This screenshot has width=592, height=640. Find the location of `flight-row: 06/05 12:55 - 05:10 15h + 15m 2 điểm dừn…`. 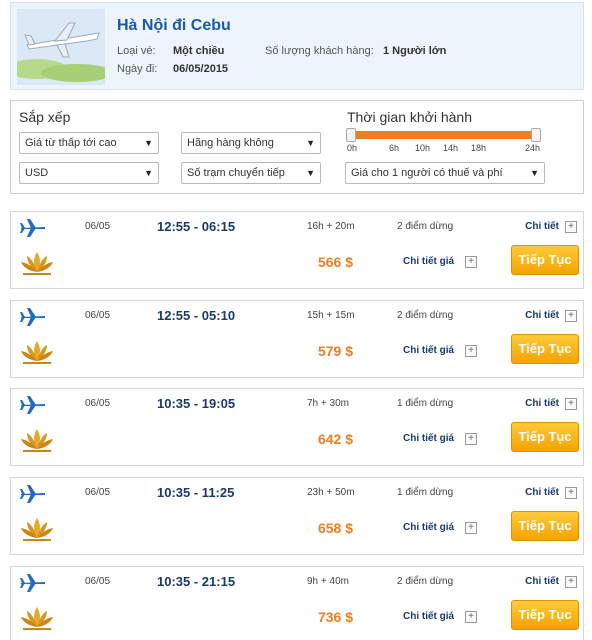

flight-row: 06/05 12:55 - 05:10 15h + 15m 2 điểm dừn… is located at coordinates (297, 339).